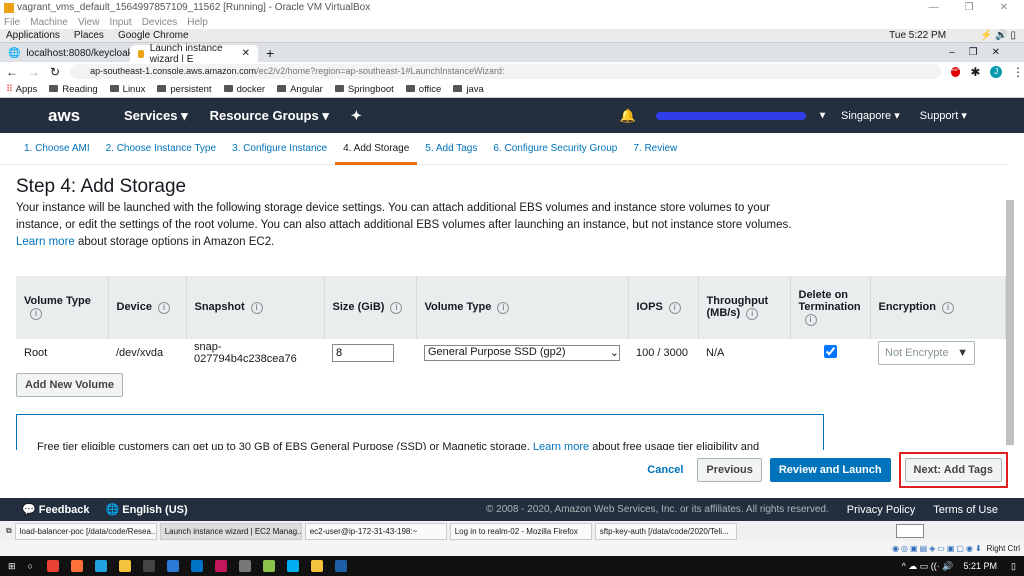 Image resolution: width=1024 pixels, height=576 pixels. What do you see at coordinates (830, 470) in the screenshot?
I see `review-and-launch-button: Review and Launch` at bounding box center [830, 470].